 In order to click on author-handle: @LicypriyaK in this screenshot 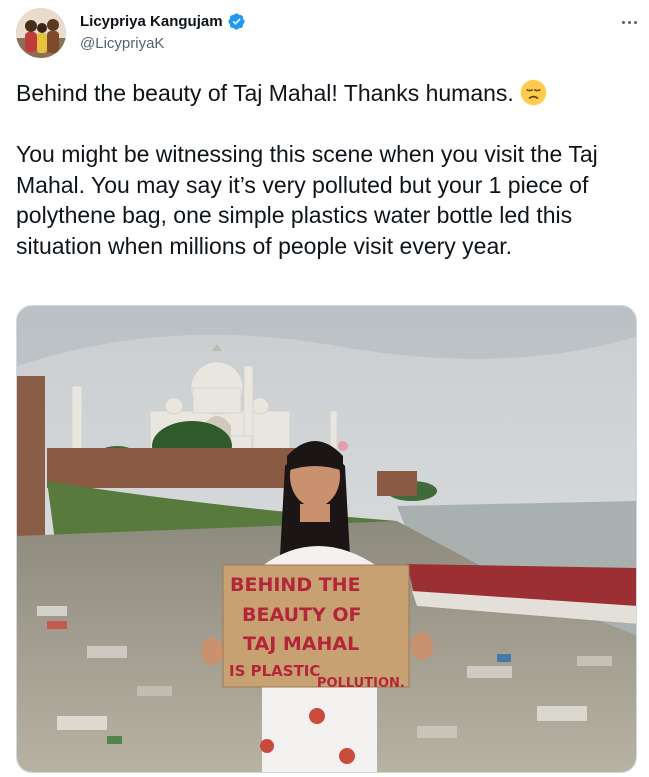, I will do `click(122, 43)`.